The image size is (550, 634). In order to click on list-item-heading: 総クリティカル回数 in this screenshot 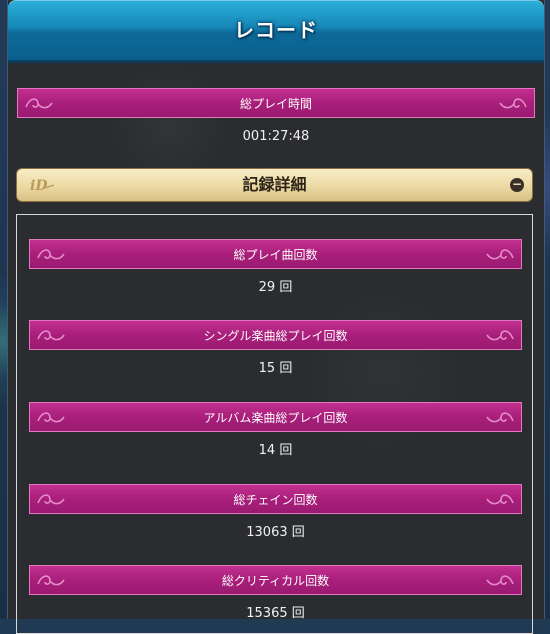, I will do `click(275, 580)`.